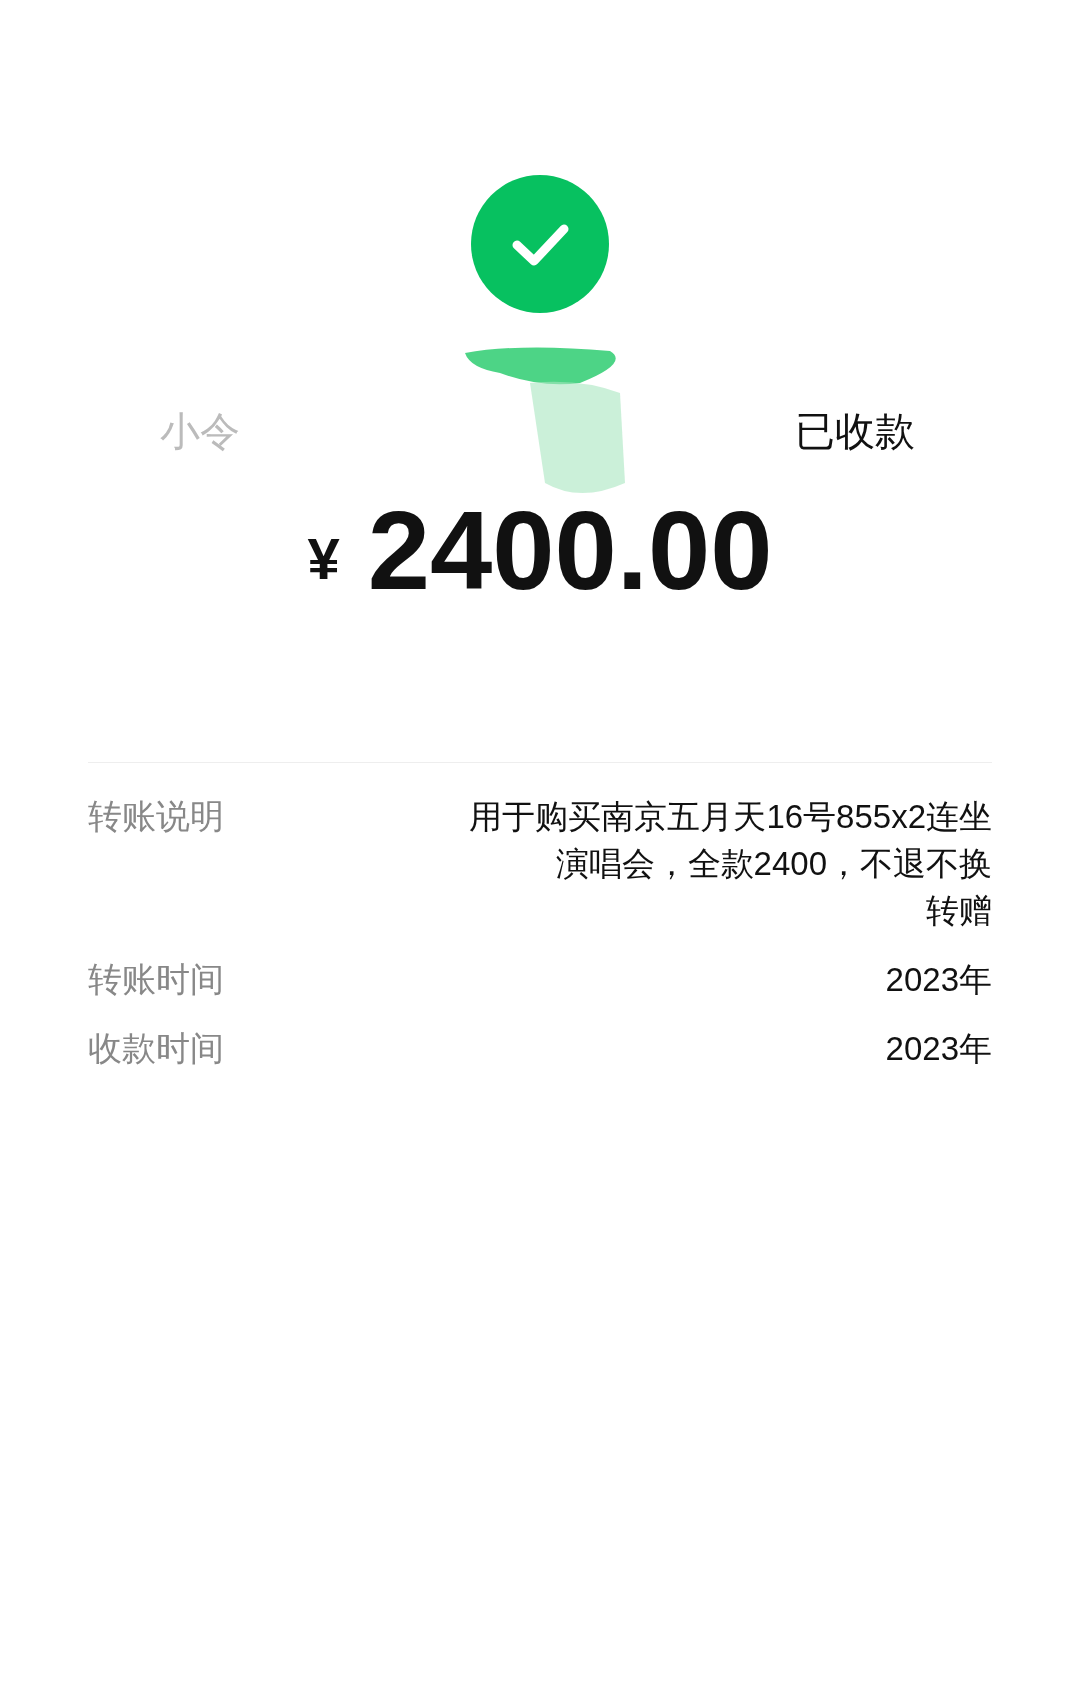 This screenshot has height=1684, width=1080. I want to click on amount: 2400.00, so click(570, 551).